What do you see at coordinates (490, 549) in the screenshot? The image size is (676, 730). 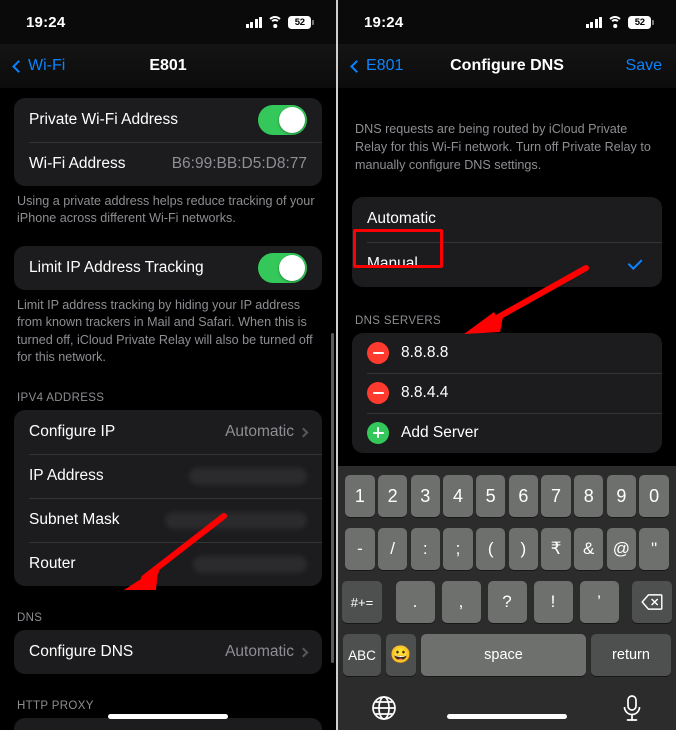 I see `key-paren-open: (` at bounding box center [490, 549].